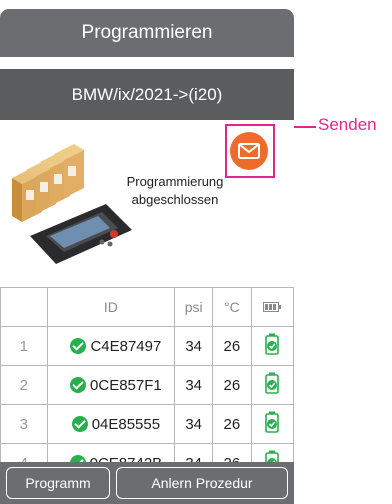  Describe the element at coordinates (81, 234) in the screenshot. I see `handheld-tool` at that location.